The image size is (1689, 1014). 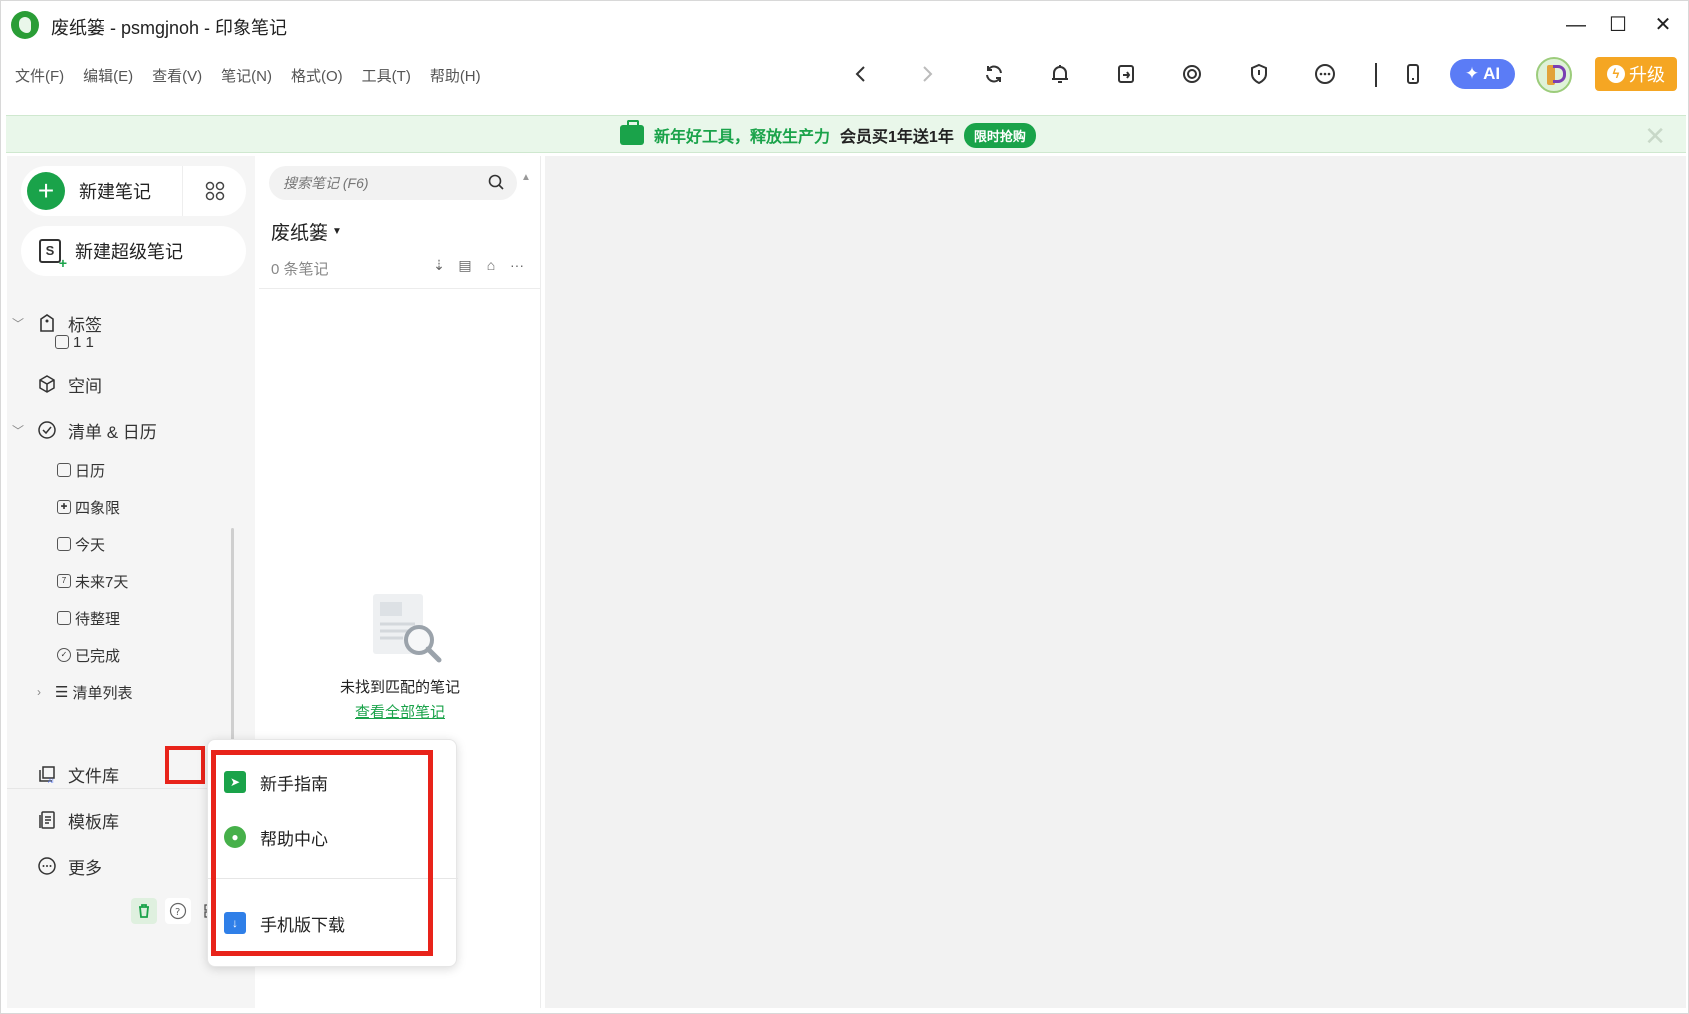 I want to click on sidebar-item-label: 空间, so click(x=85, y=386).